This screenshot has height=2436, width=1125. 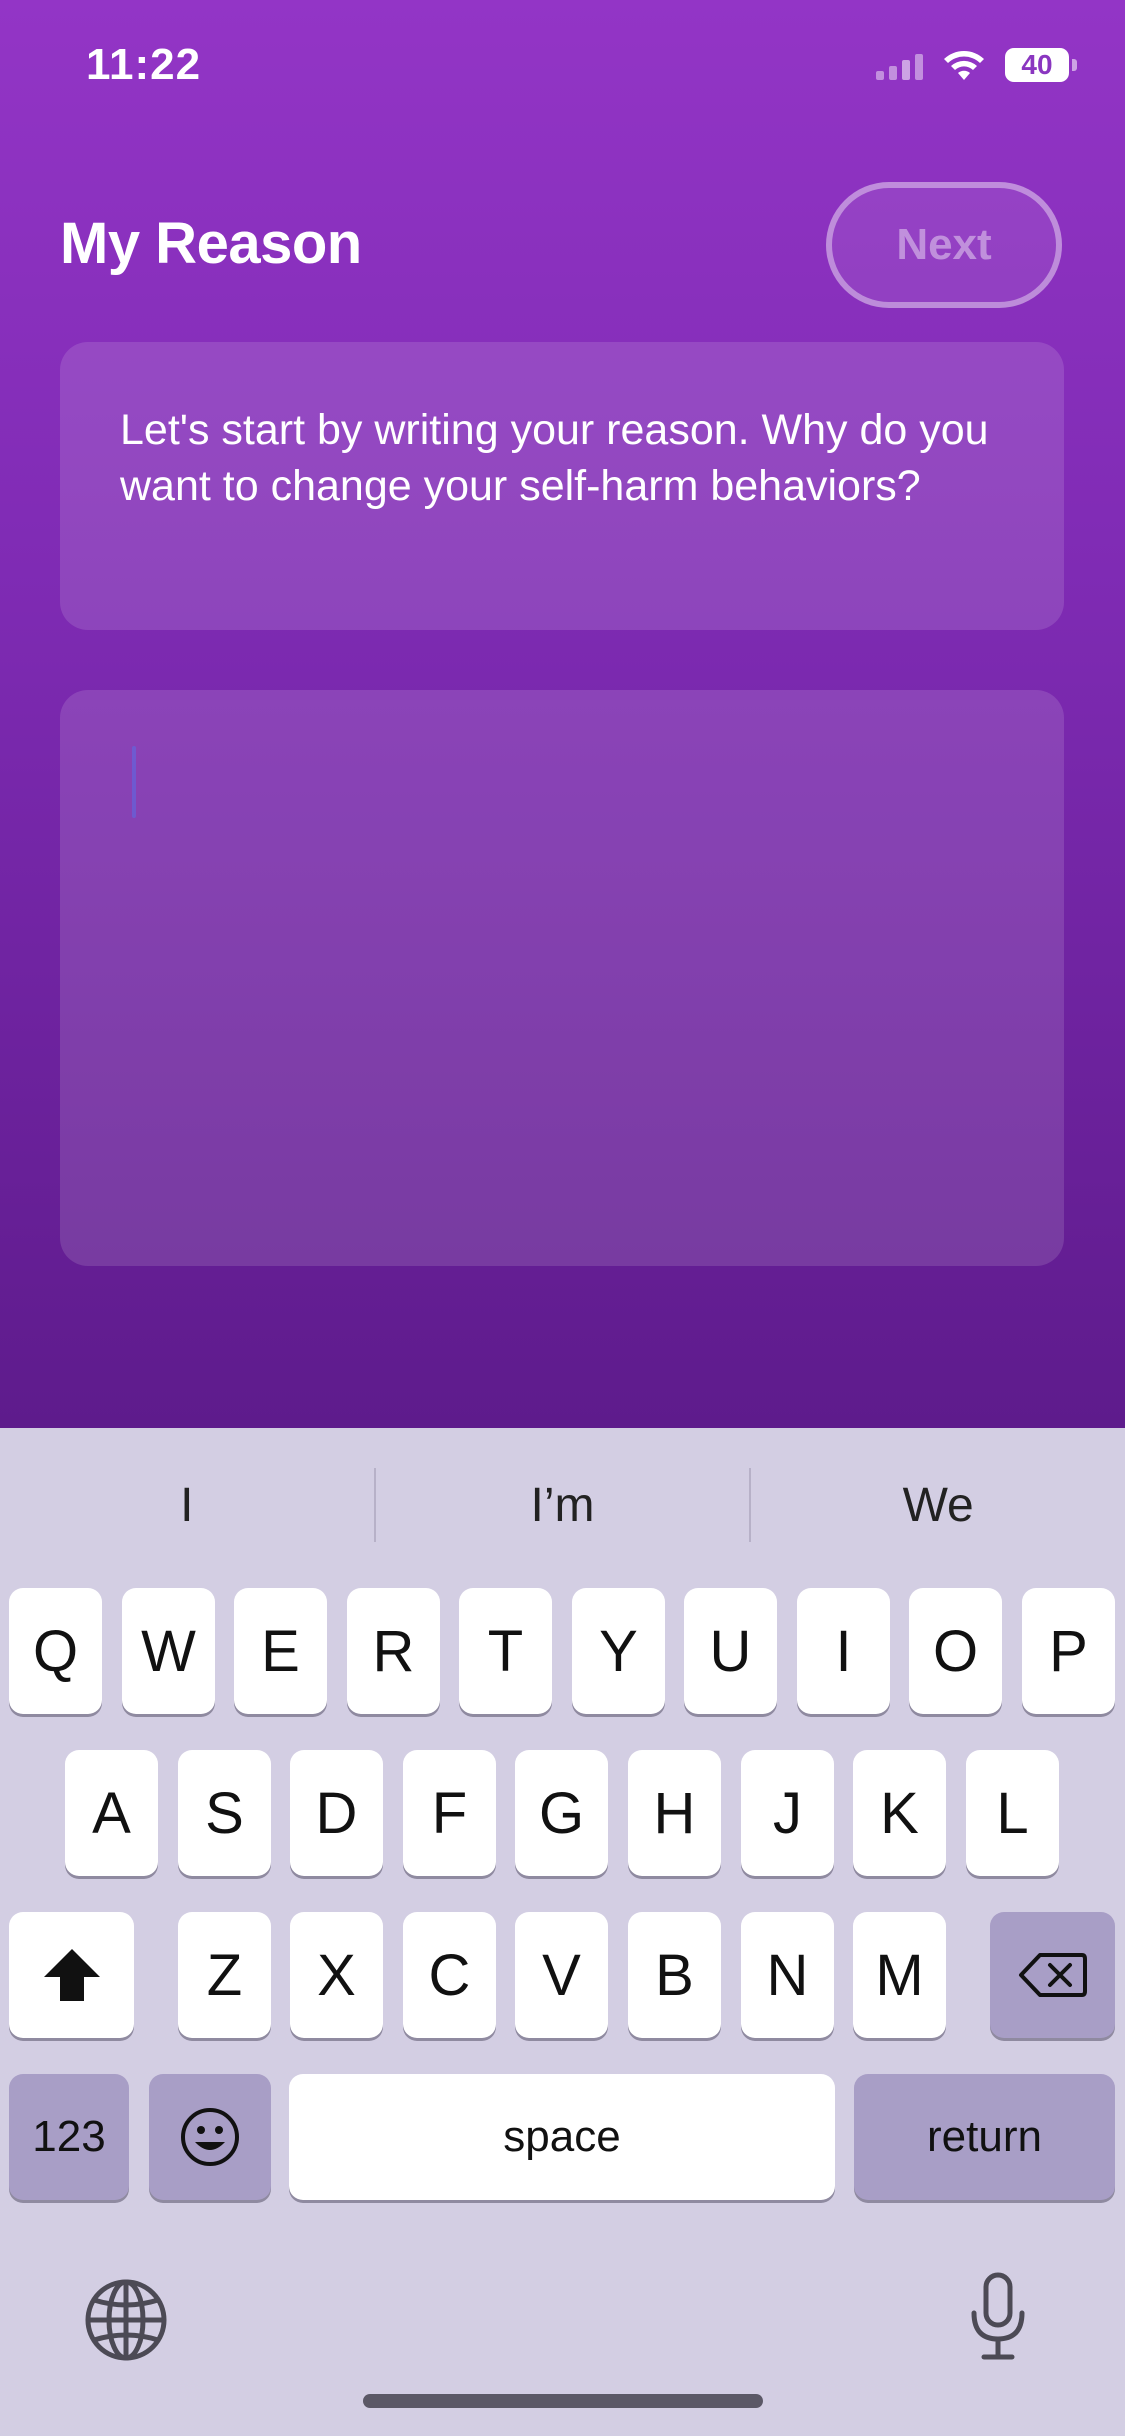 What do you see at coordinates (449, 1975) in the screenshot?
I see `key-c: C` at bounding box center [449, 1975].